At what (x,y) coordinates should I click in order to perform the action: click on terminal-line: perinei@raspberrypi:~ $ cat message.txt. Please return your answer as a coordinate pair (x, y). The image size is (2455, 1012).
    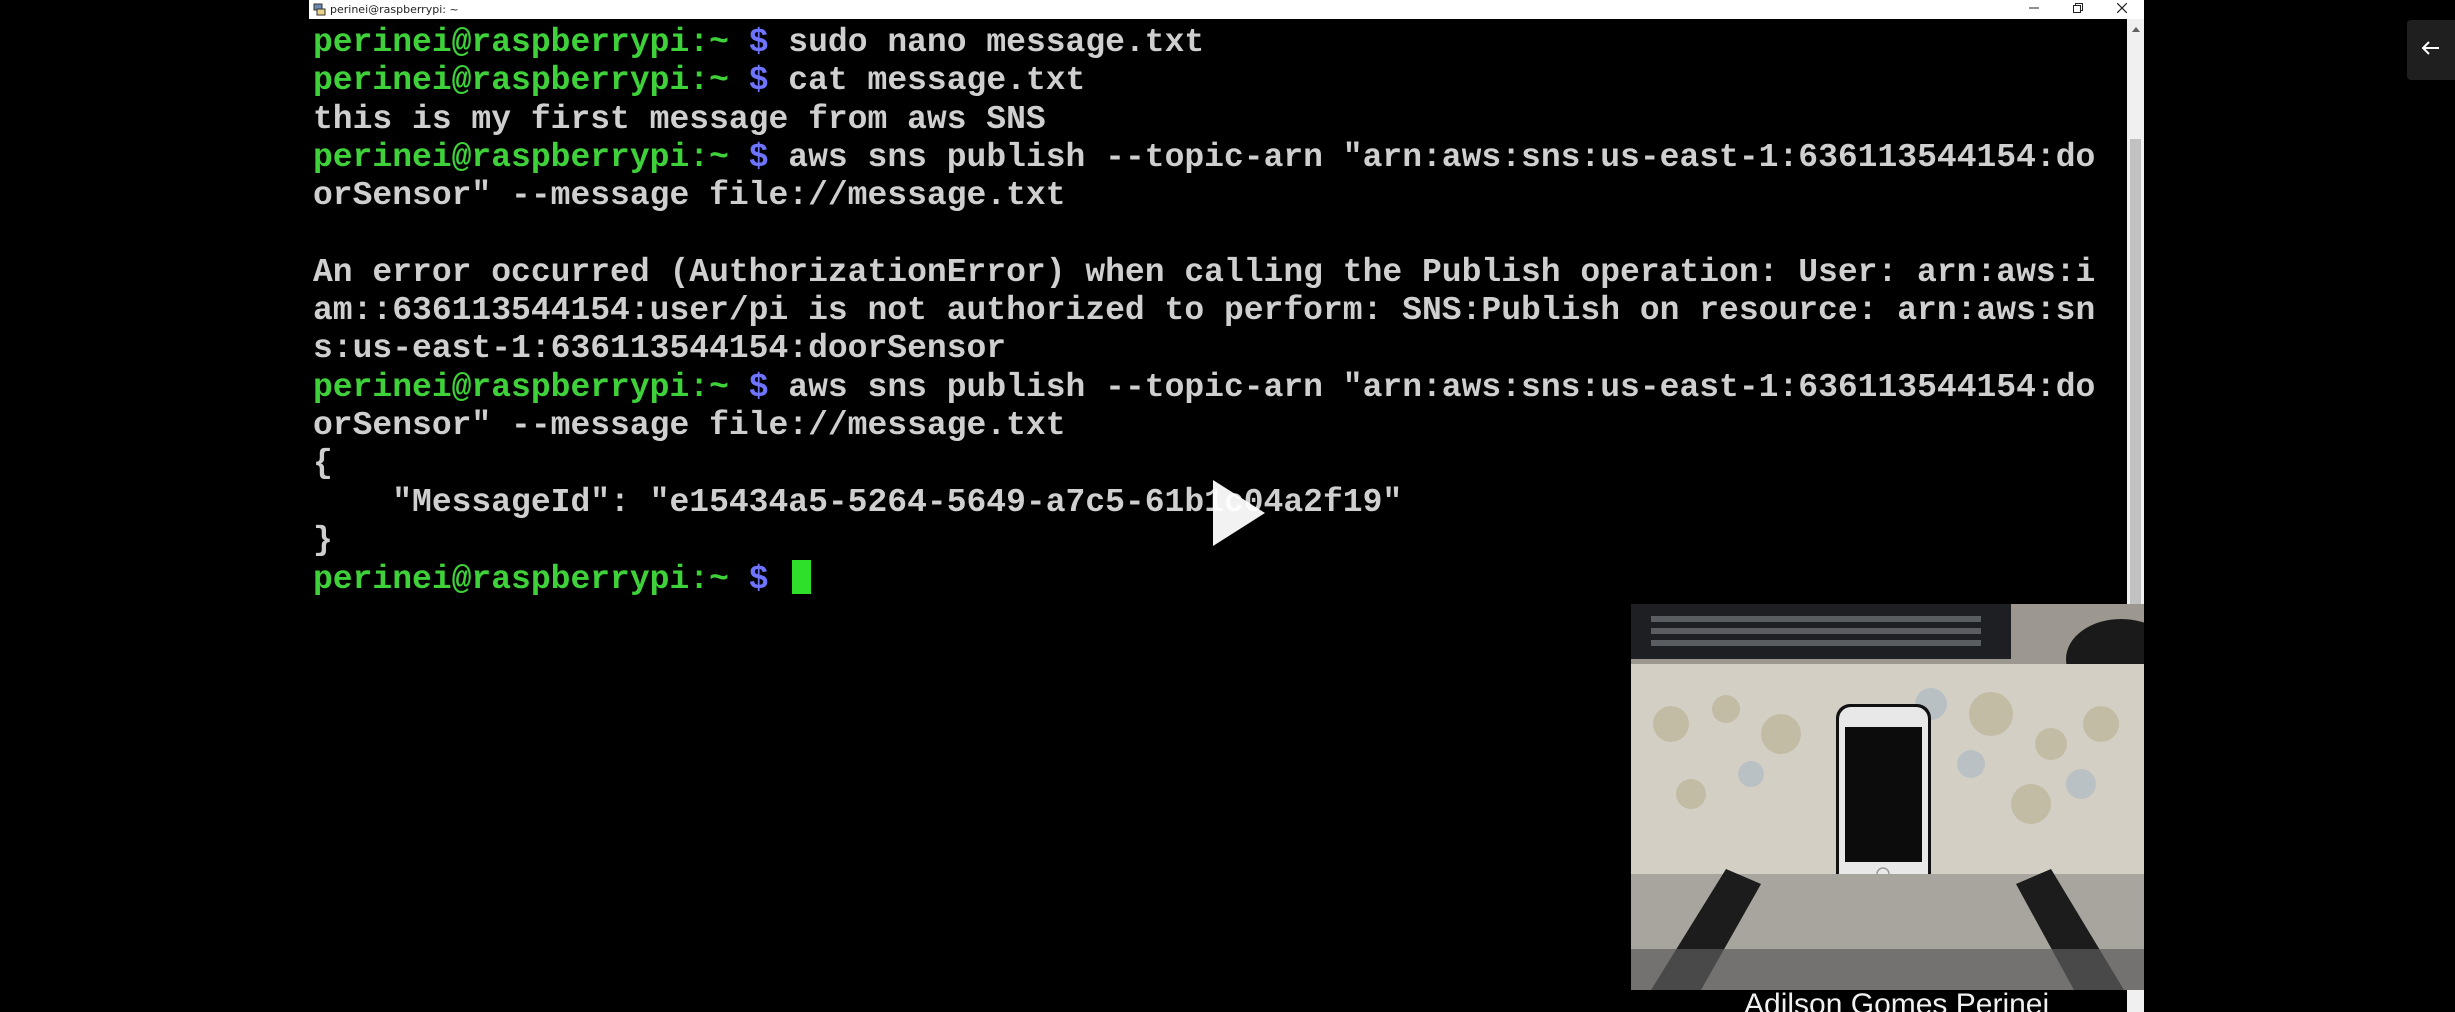
    Looking at the image, I should click on (1218, 81).